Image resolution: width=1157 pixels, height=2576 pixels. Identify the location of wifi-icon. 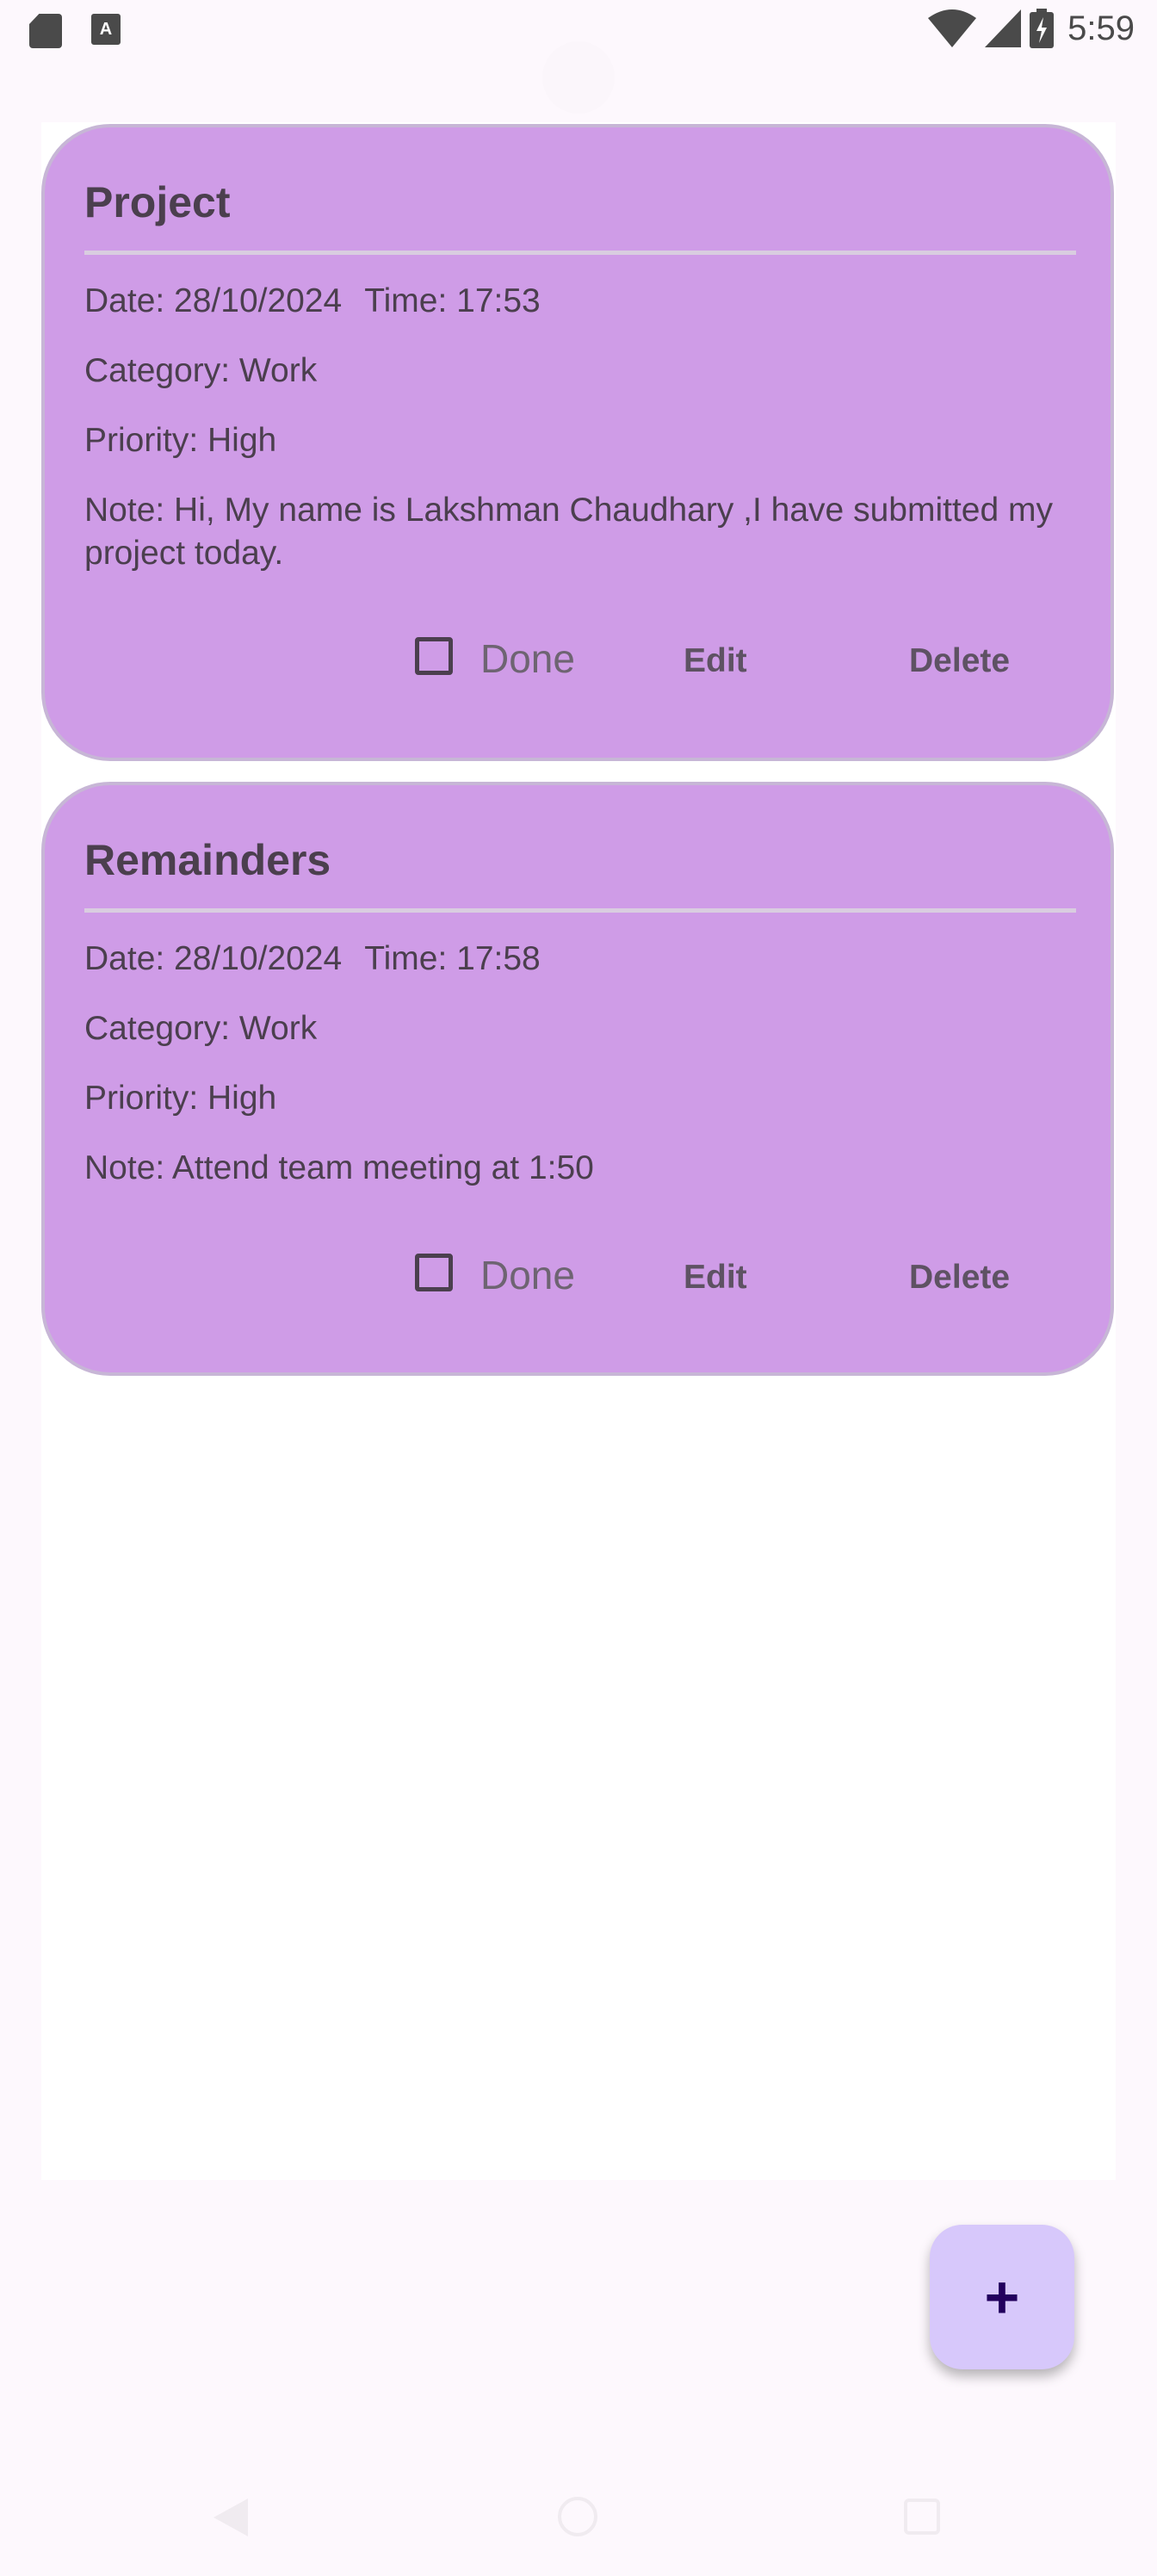
(952, 28).